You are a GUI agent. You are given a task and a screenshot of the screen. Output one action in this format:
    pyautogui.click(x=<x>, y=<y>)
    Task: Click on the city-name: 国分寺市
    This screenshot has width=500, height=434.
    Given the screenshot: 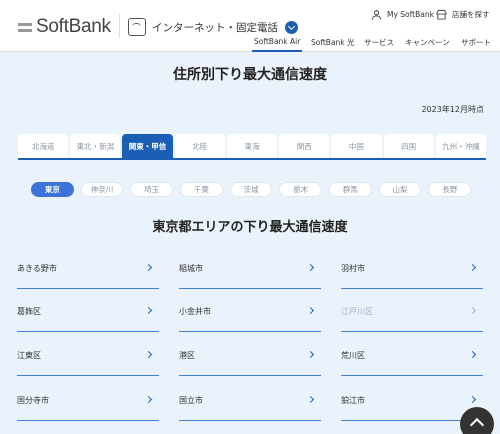 What is the action you would take?
    pyautogui.click(x=33, y=400)
    